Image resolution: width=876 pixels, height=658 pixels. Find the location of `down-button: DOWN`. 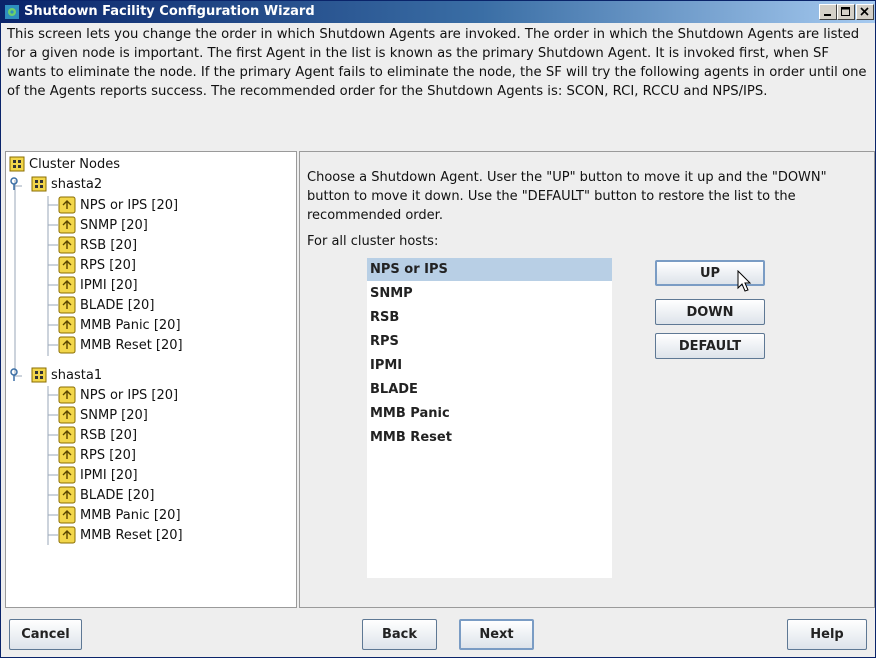

down-button: DOWN is located at coordinates (710, 312).